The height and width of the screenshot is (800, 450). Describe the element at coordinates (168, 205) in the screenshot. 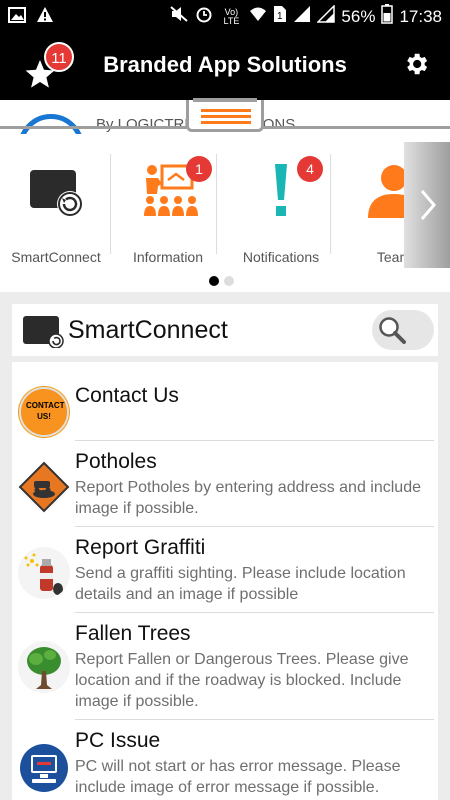

I see `carousel-item-information: 1 Information` at that location.